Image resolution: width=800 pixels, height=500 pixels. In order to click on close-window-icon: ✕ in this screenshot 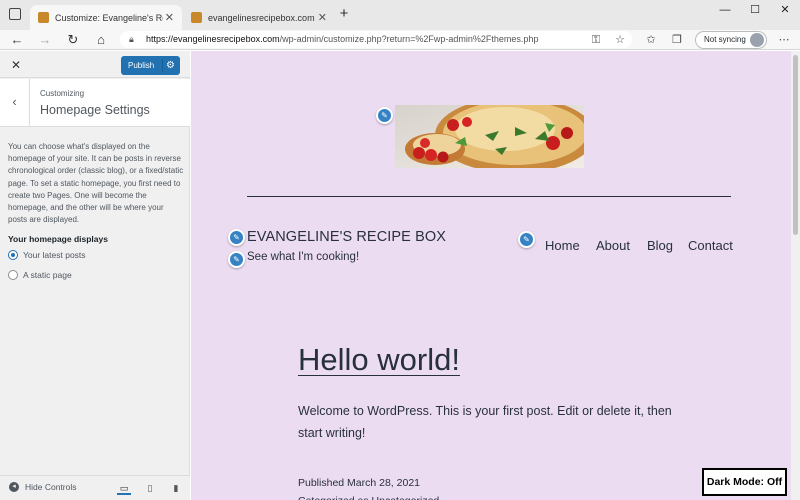, I will do `click(785, 10)`.